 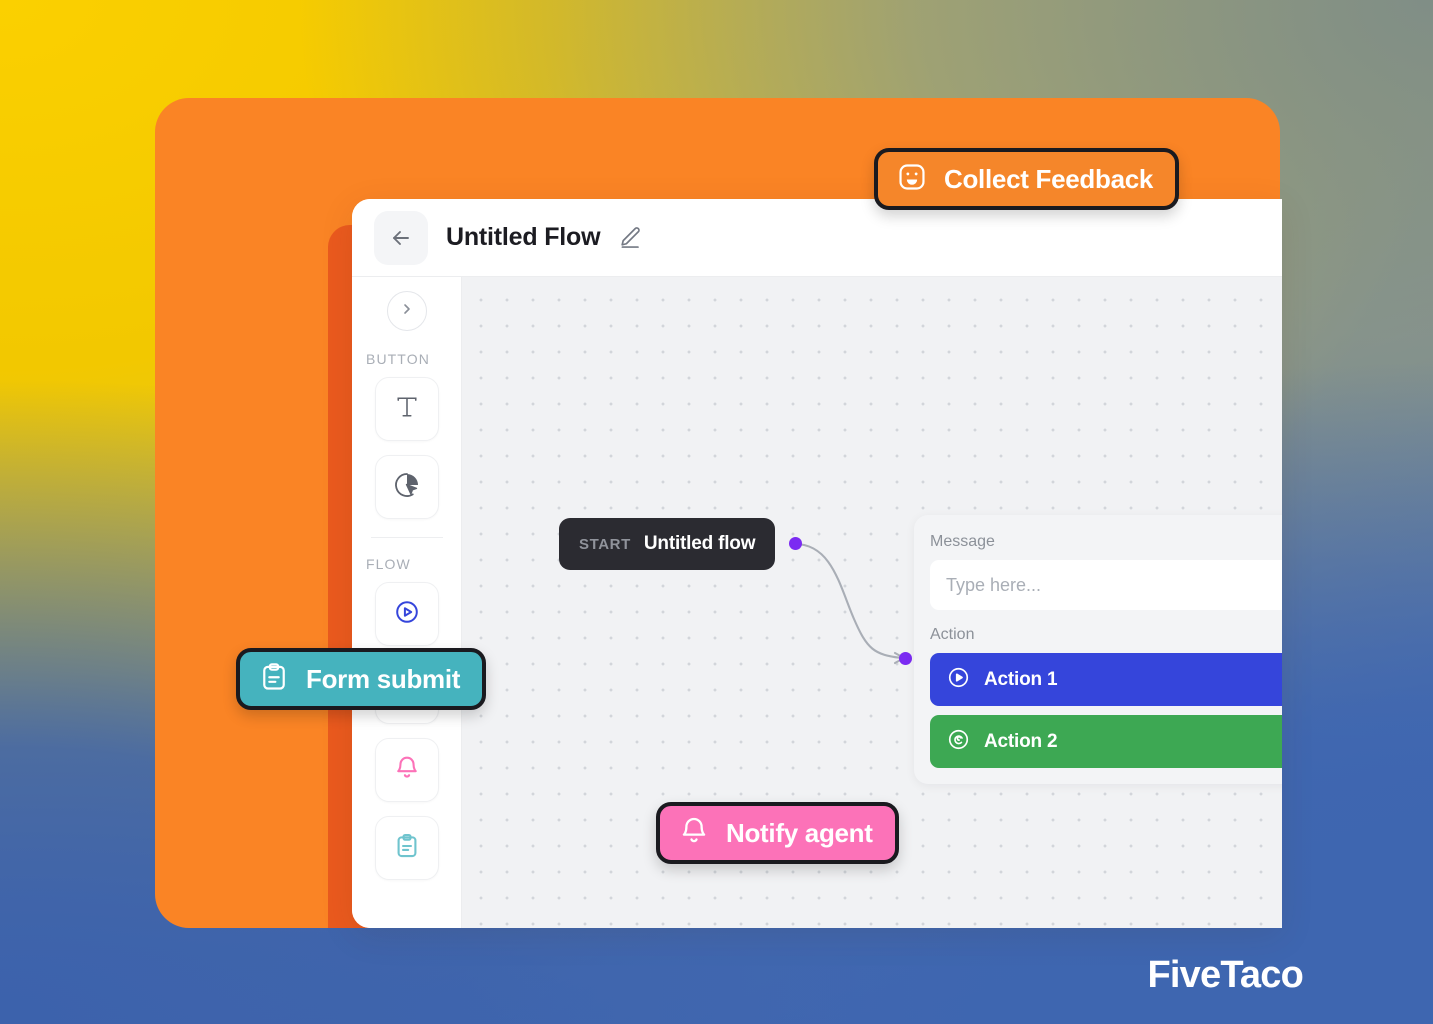 I want to click on panel-input-port, so click(x=905, y=658).